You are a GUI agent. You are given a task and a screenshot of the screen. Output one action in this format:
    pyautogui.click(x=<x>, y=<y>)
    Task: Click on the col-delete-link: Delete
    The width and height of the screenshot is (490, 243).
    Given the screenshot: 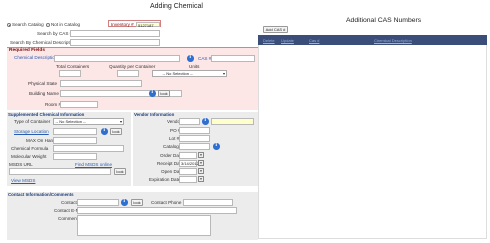 What is the action you would take?
    pyautogui.click(x=269, y=40)
    